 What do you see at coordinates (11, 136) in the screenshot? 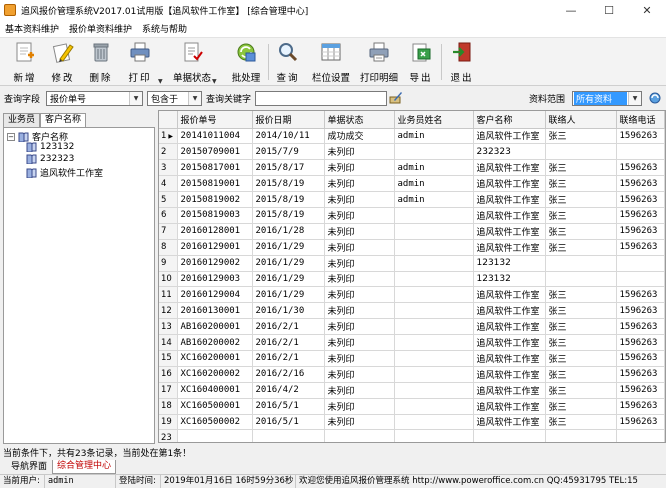
I see `collapse-icon: −` at bounding box center [11, 136].